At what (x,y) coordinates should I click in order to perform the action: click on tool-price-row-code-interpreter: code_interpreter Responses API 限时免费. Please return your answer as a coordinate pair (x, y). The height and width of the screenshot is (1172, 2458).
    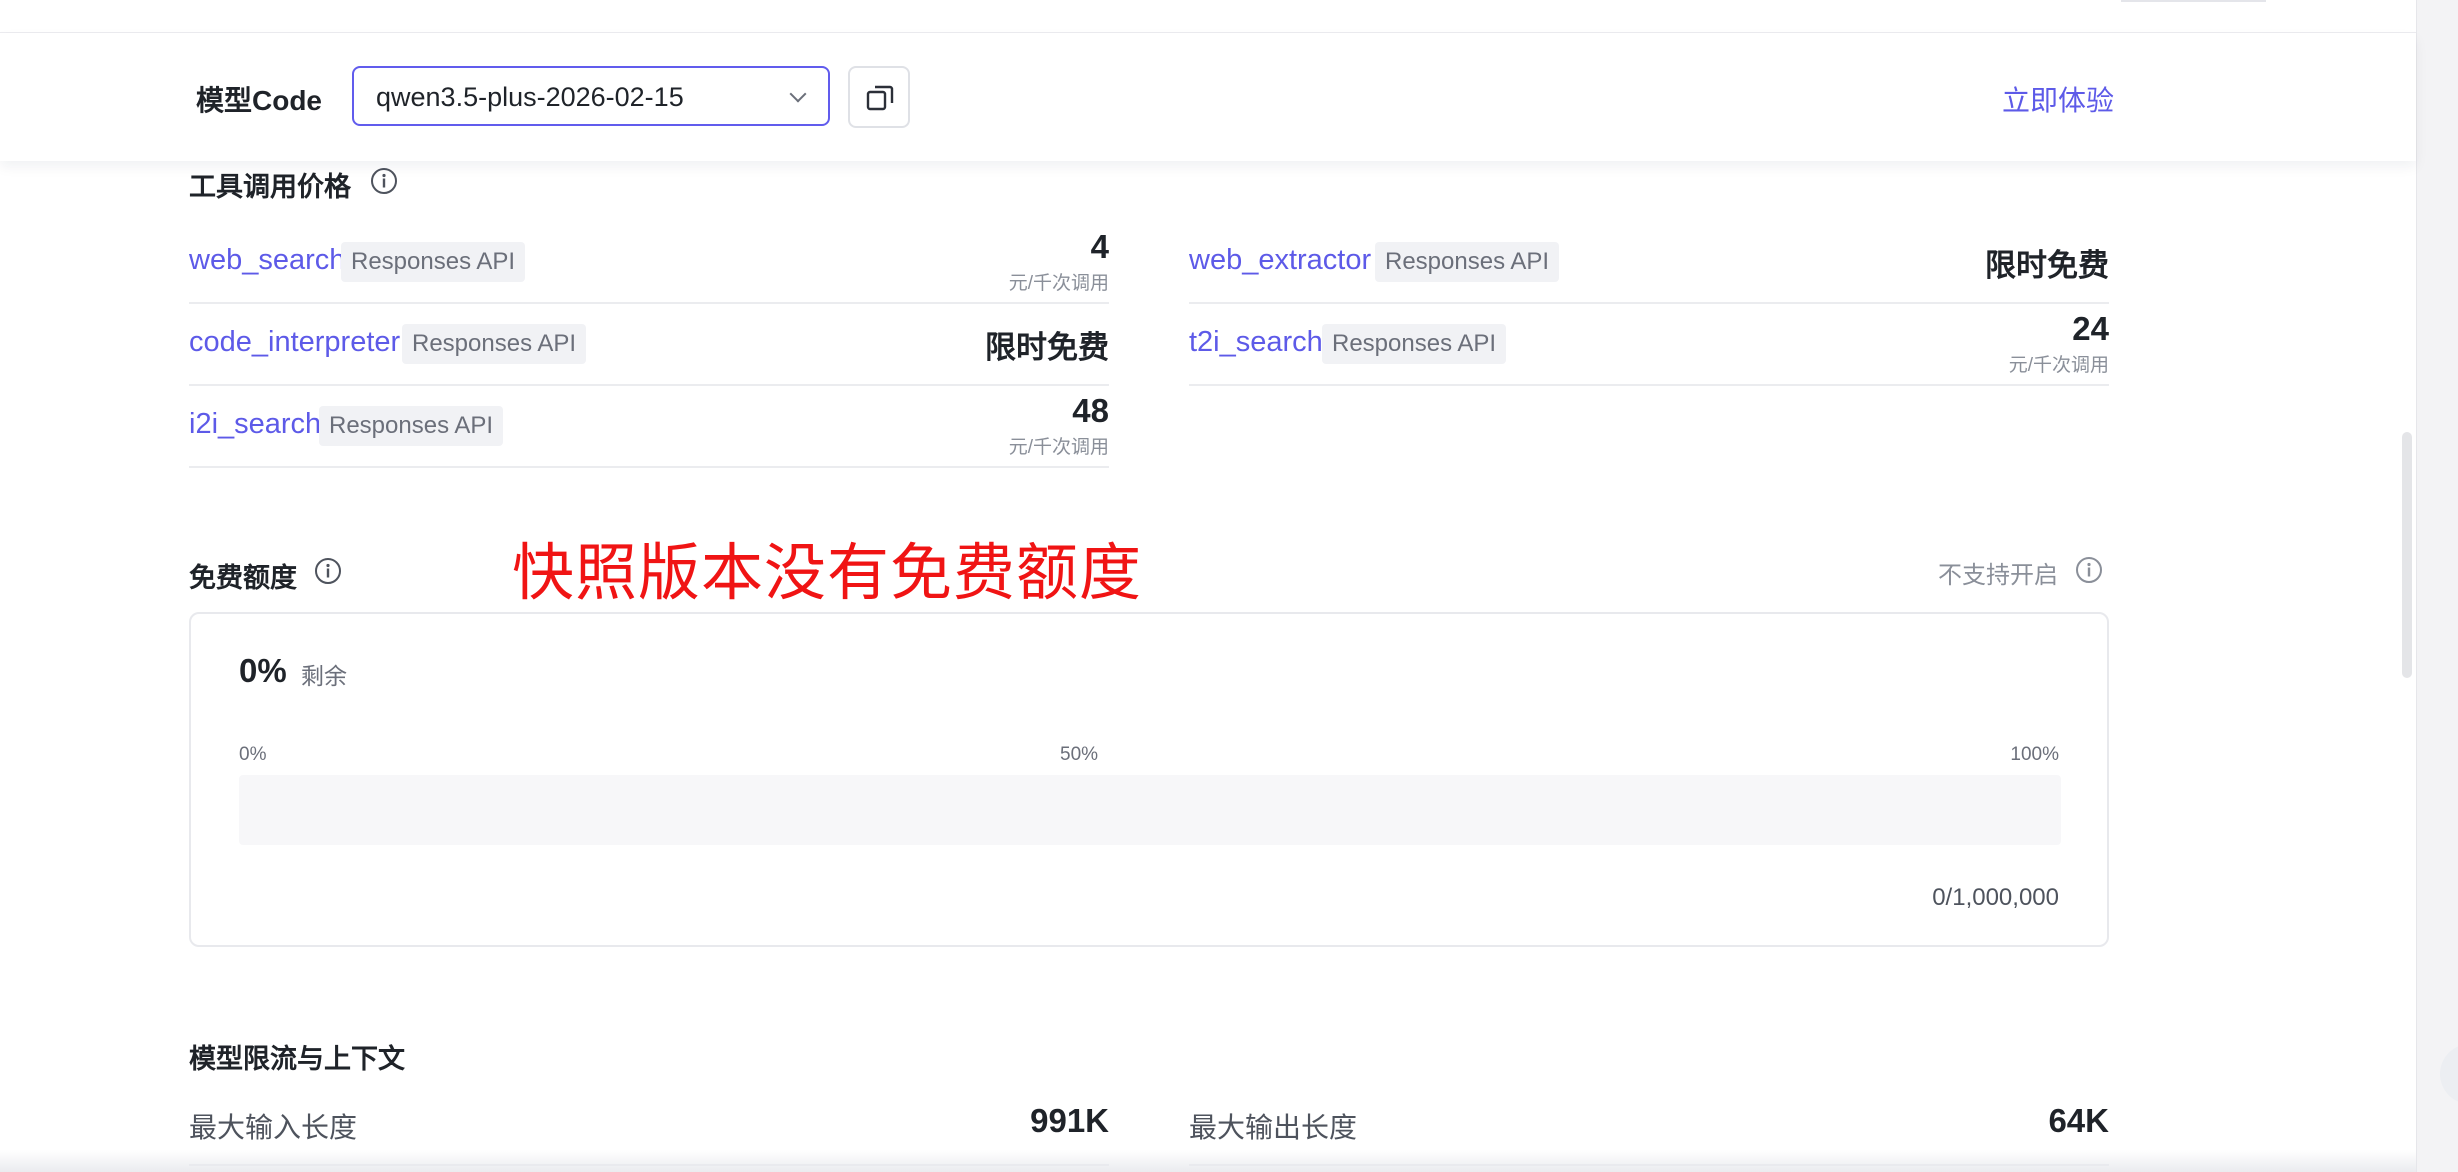
    Looking at the image, I should click on (649, 345).